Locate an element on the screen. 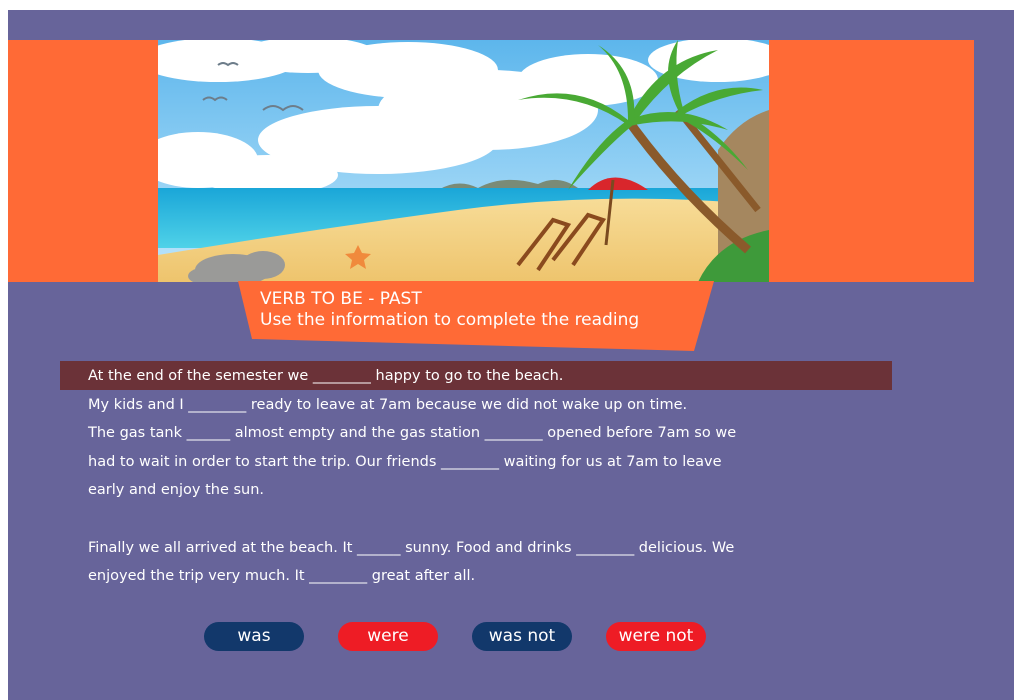 The image size is (1014, 700). option-was-button: was is located at coordinates (254, 636).